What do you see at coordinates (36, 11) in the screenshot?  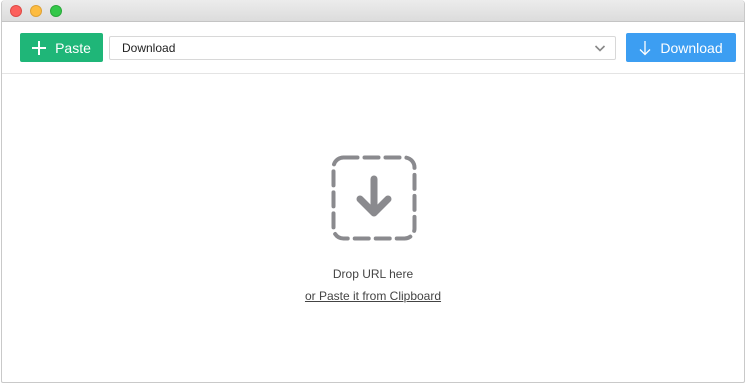 I see `minimize-window-button` at bounding box center [36, 11].